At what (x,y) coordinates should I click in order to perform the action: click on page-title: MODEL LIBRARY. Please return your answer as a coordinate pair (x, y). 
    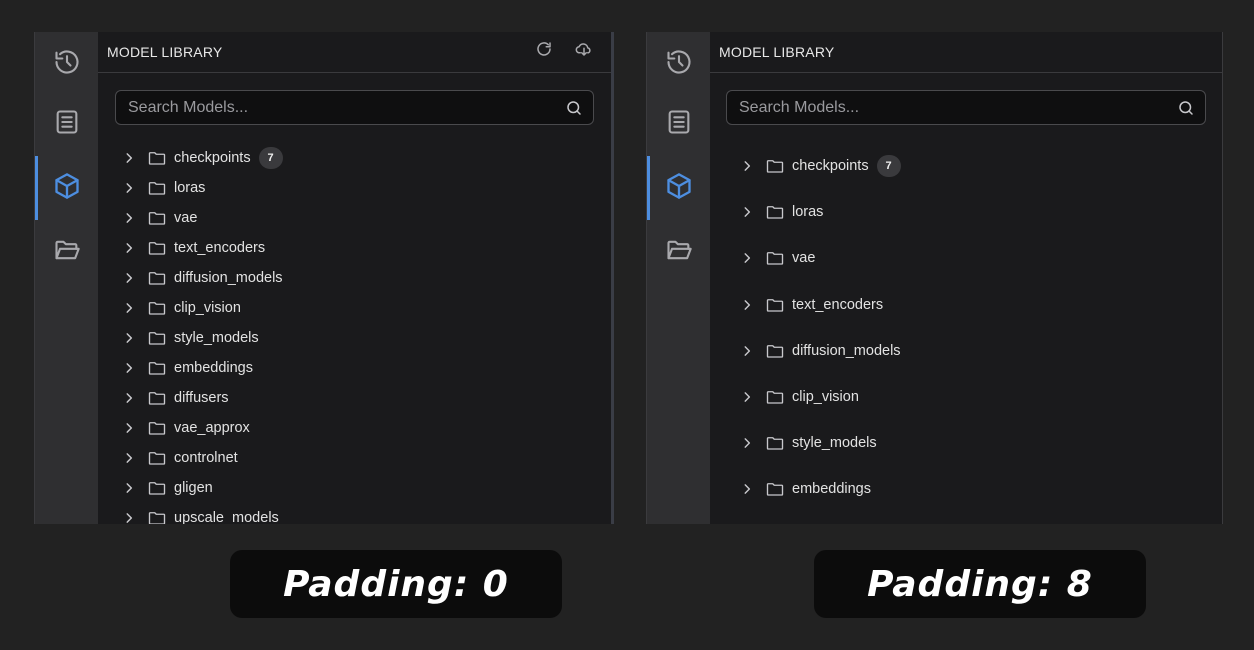
    Looking at the image, I should click on (777, 52).